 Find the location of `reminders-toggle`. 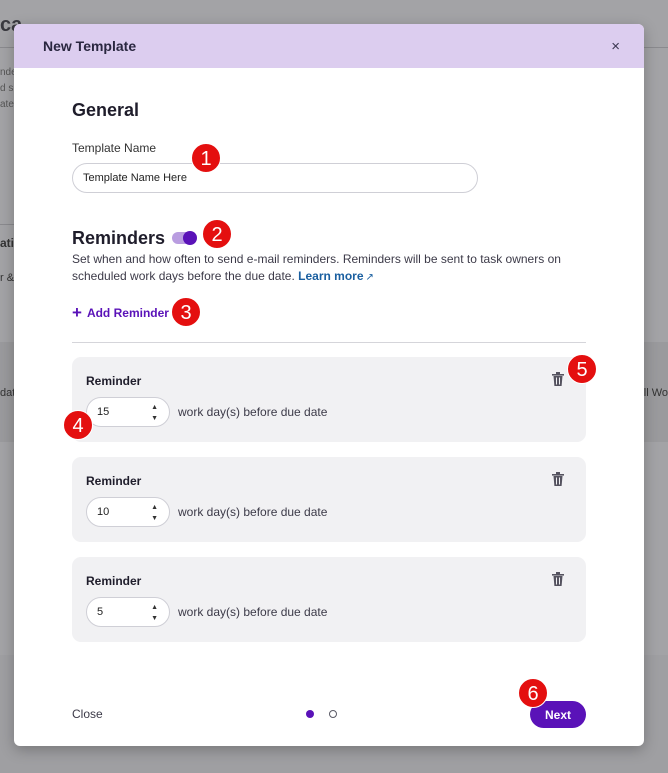

reminders-toggle is located at coordinates (184, 238).